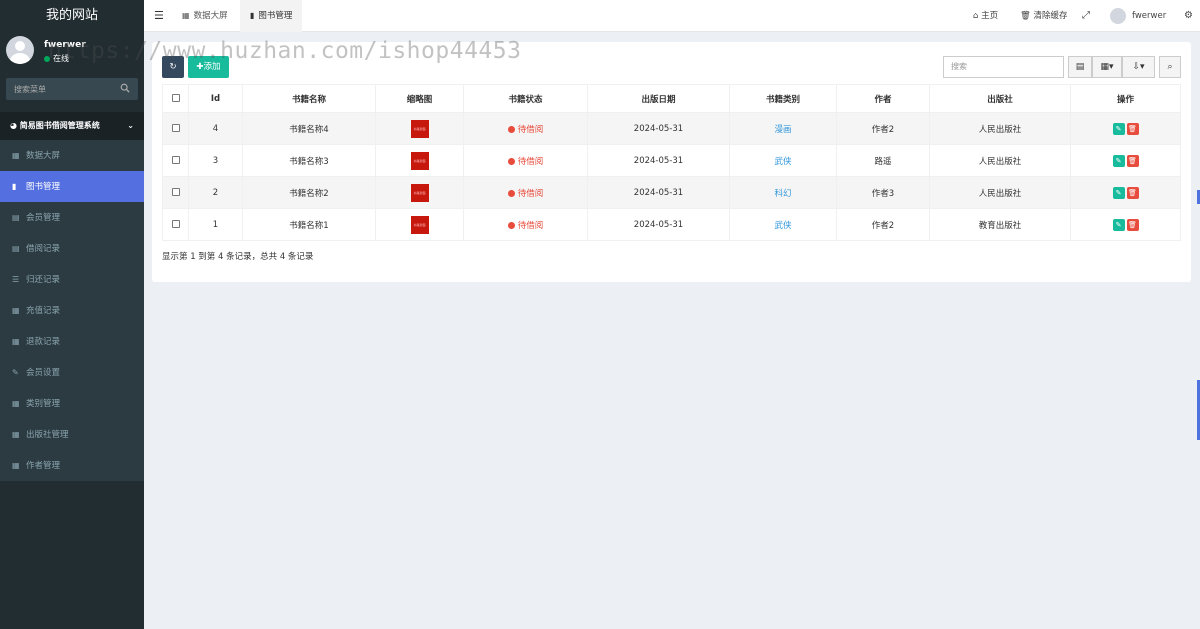 This screenshot has width=1200, height=629. I want to click on select-all-checkbox, so click(175, 98).